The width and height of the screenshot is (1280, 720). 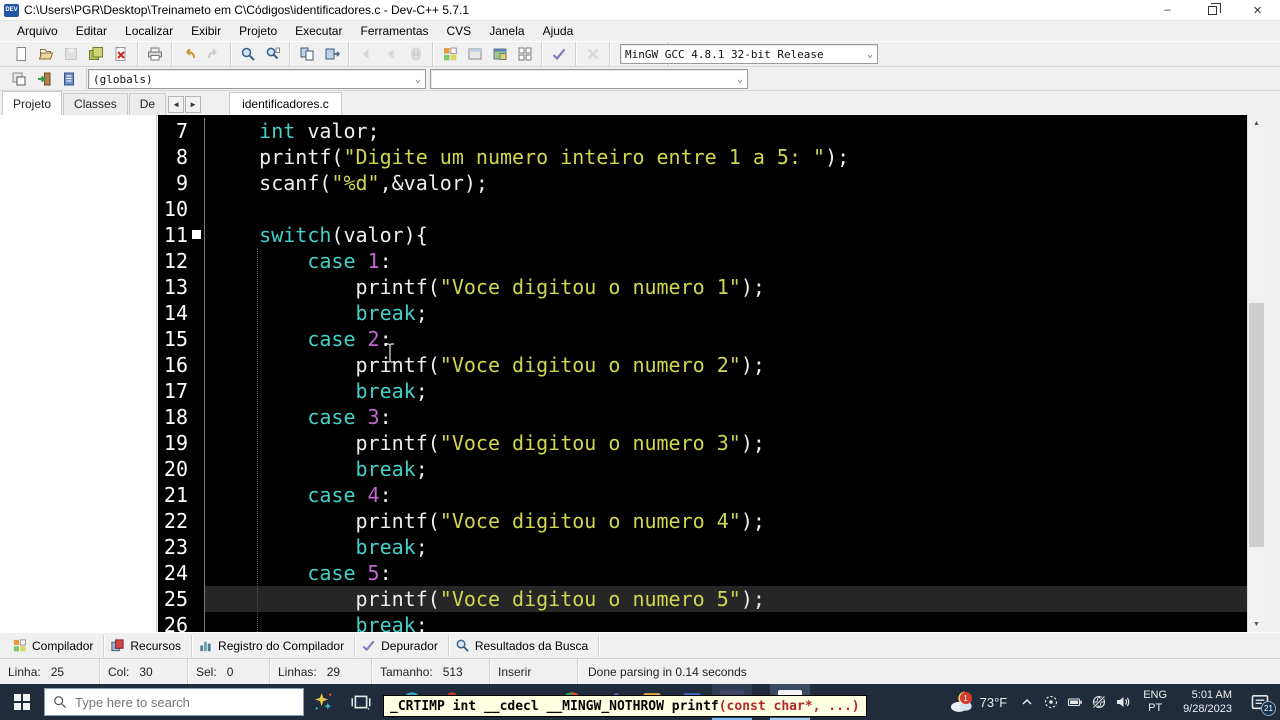 What do you see at coordinates (1256, 123) in the screenshot?
I see `scroll-up-button: ▲` at bounding box center [1256, 123].